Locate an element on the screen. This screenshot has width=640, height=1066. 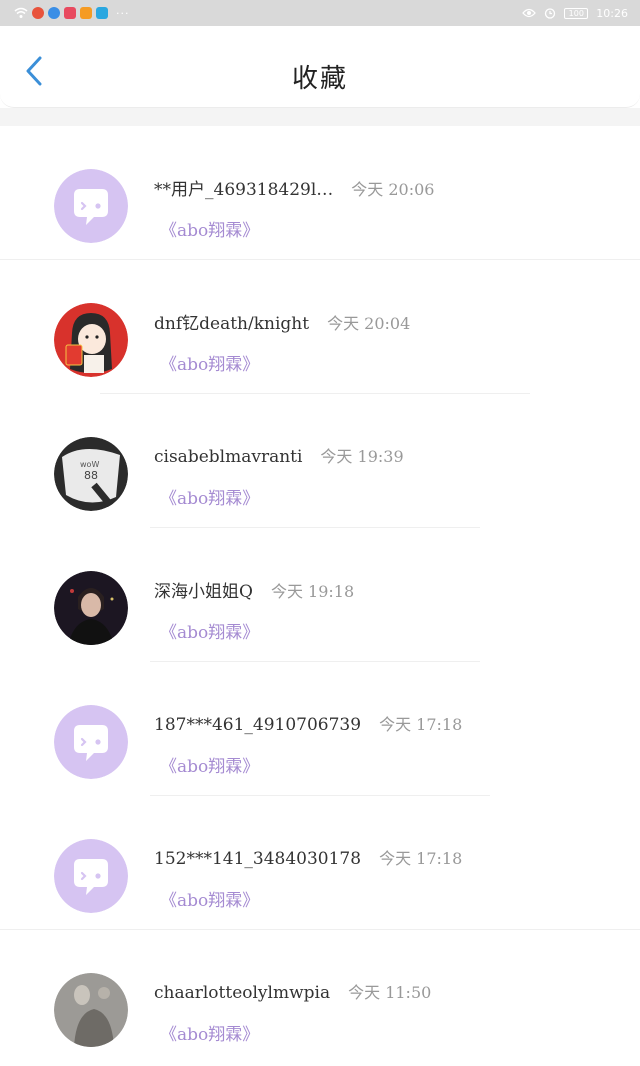
name-row: **用户_469318429l… 今天 20:06 is located at coordinates (294, 187).